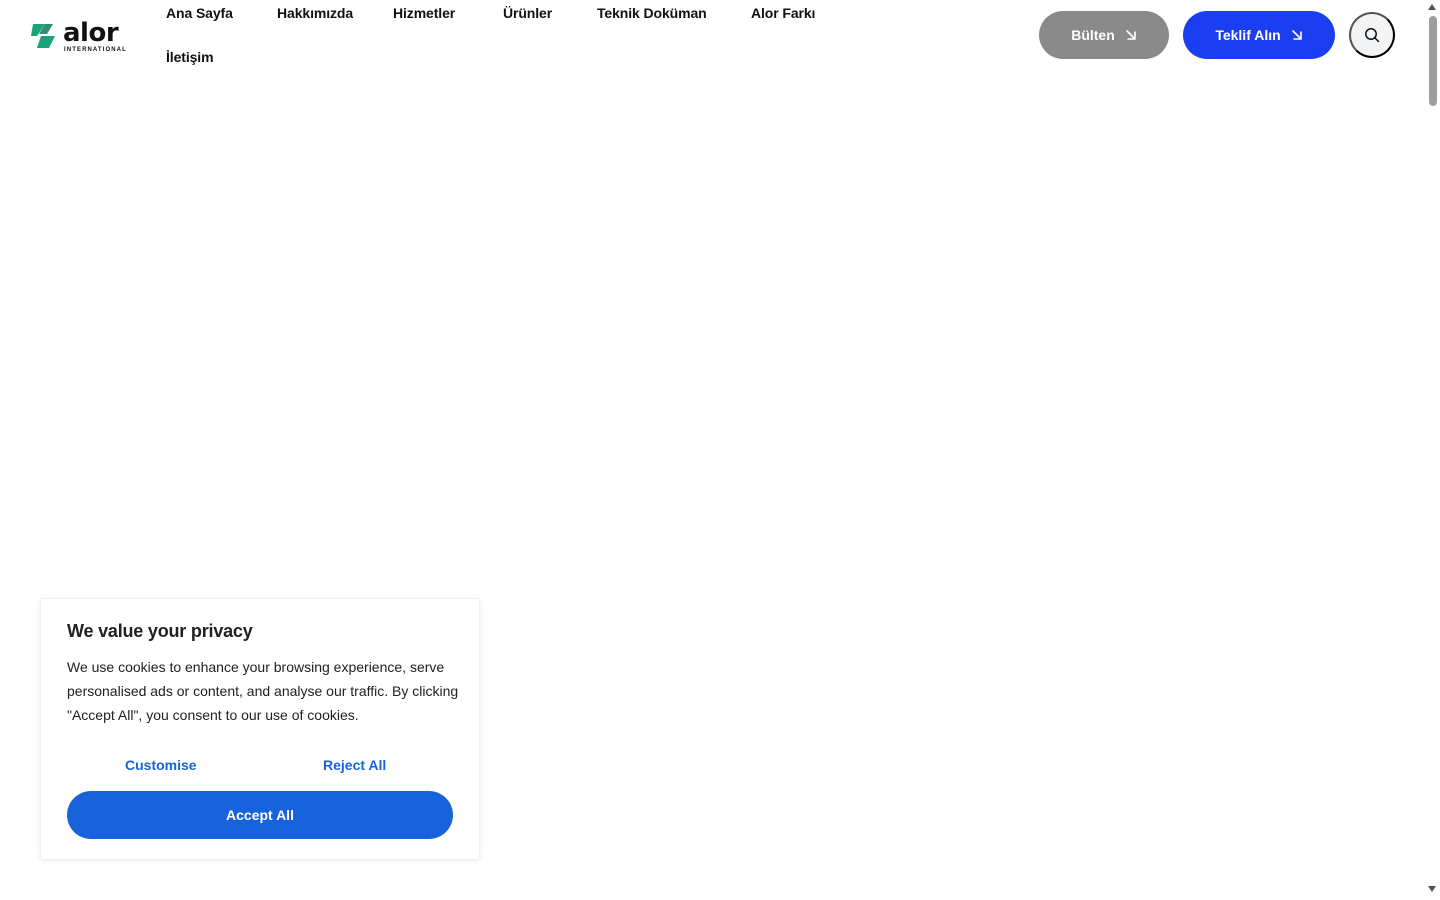 The image size is (1440, 900). I want to click on brand-name: alor, so click(91, 32).